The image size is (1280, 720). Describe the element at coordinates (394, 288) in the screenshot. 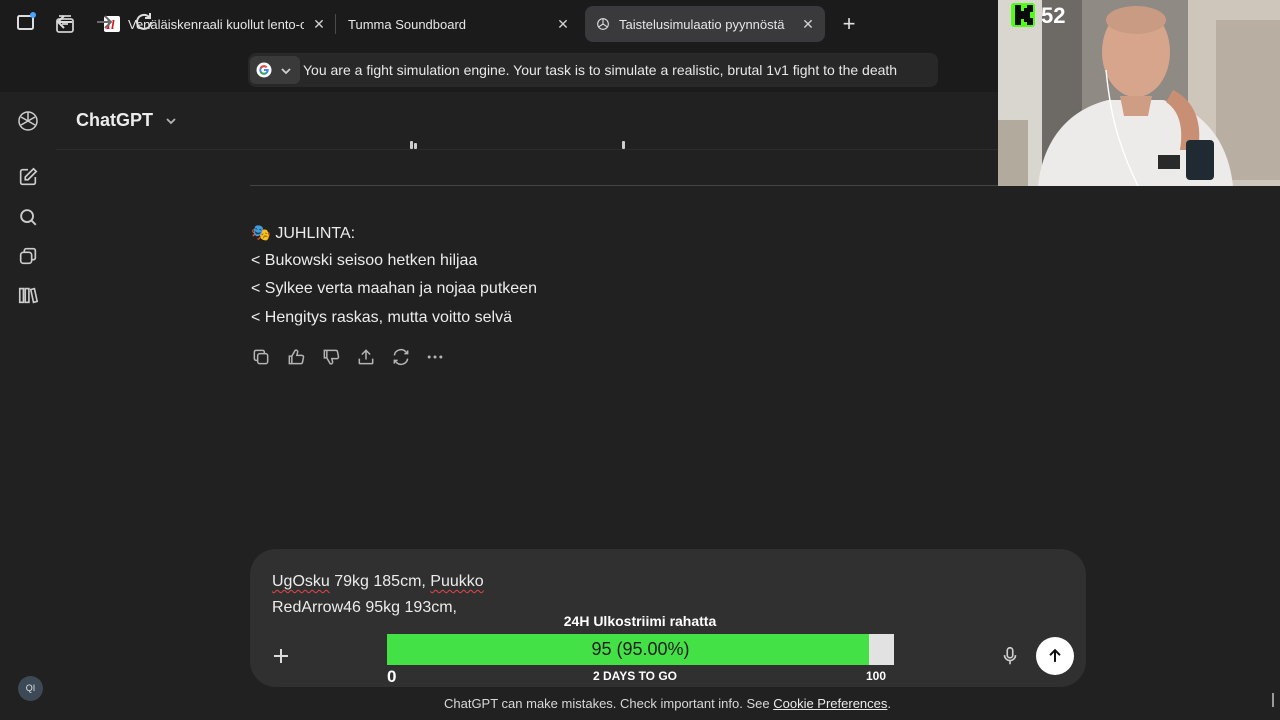

I see `message-line: < Sylkee verta maahan ja nojaa putkeen` at that location.